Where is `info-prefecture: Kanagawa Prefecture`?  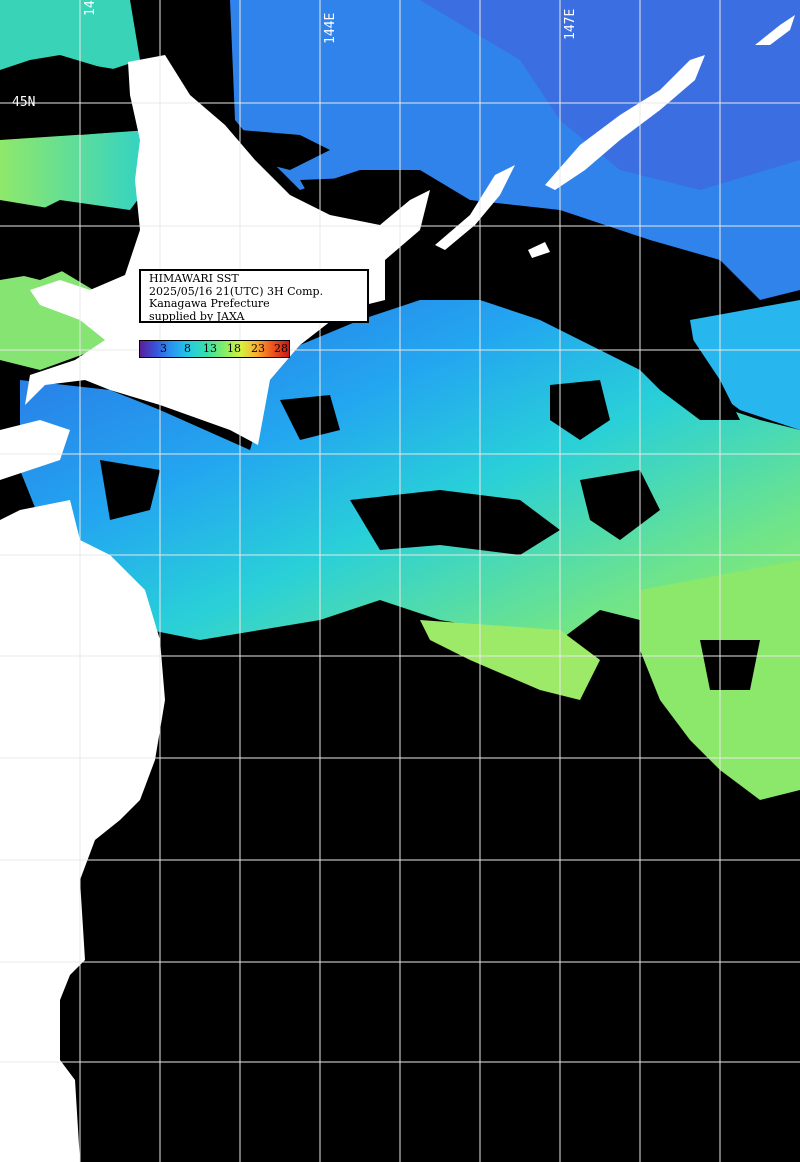
info-prefecture: Kanagawa Prefecture is located at coordinates (209, 303).